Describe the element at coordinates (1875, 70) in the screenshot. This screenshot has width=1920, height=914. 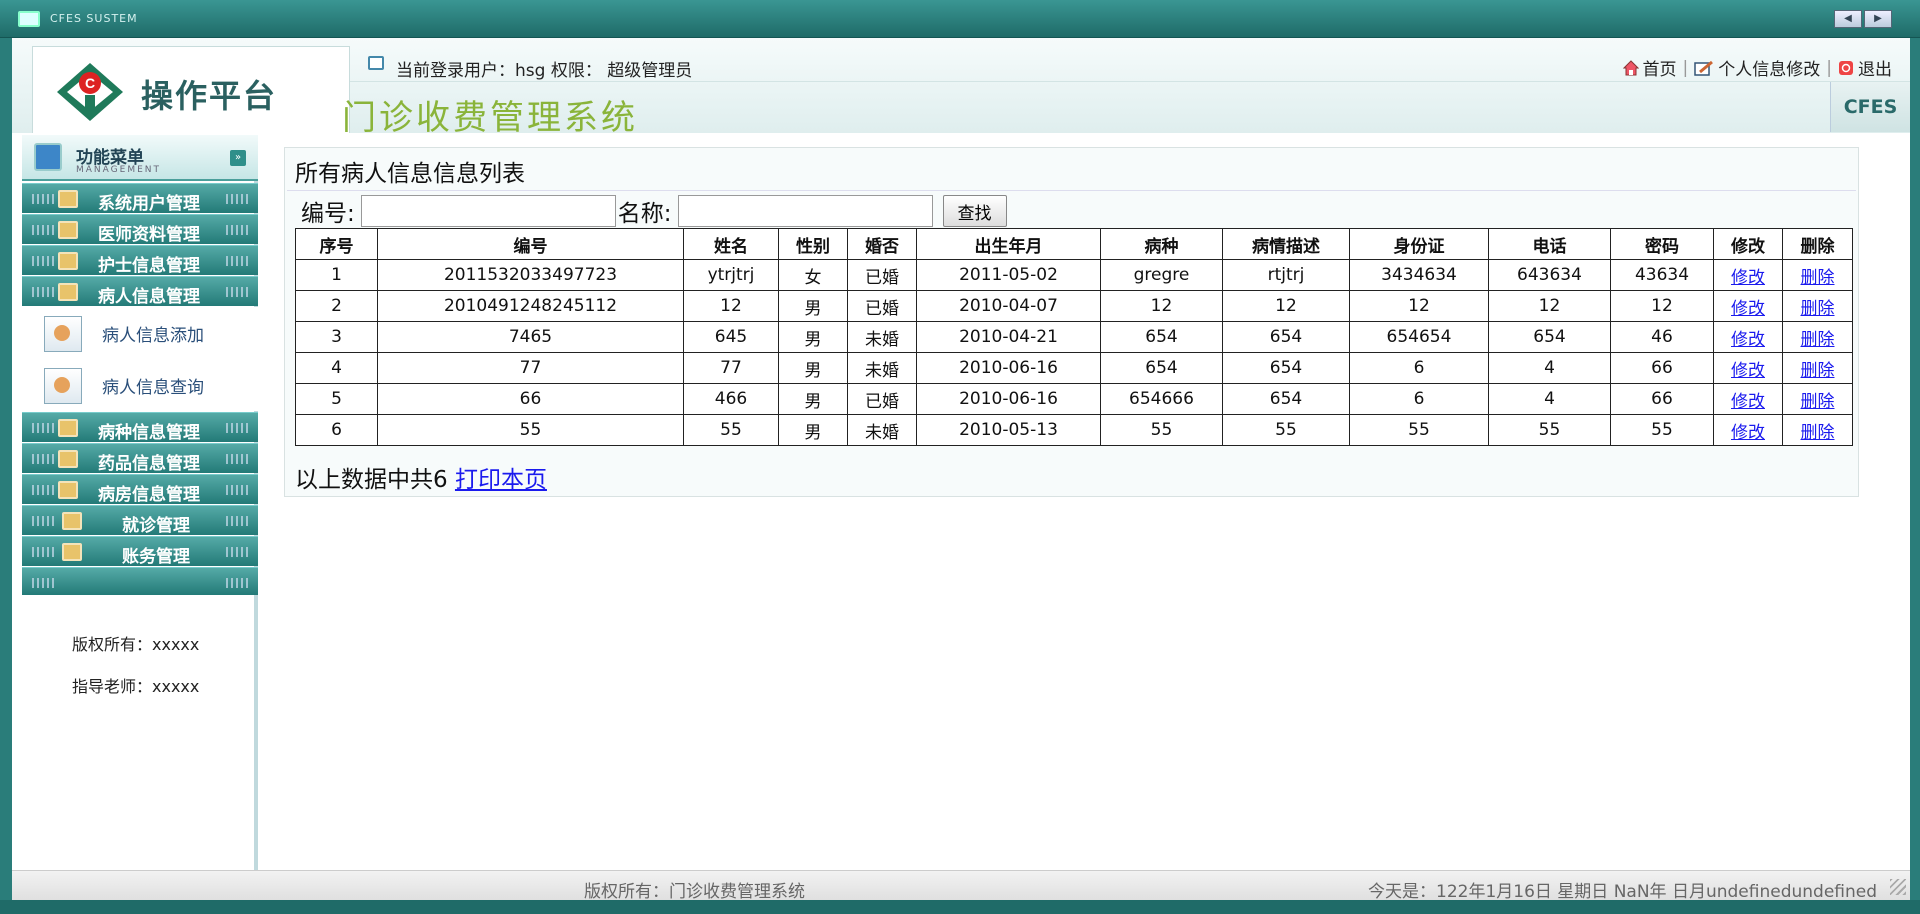
I see `logout-label: 退出` at that location.